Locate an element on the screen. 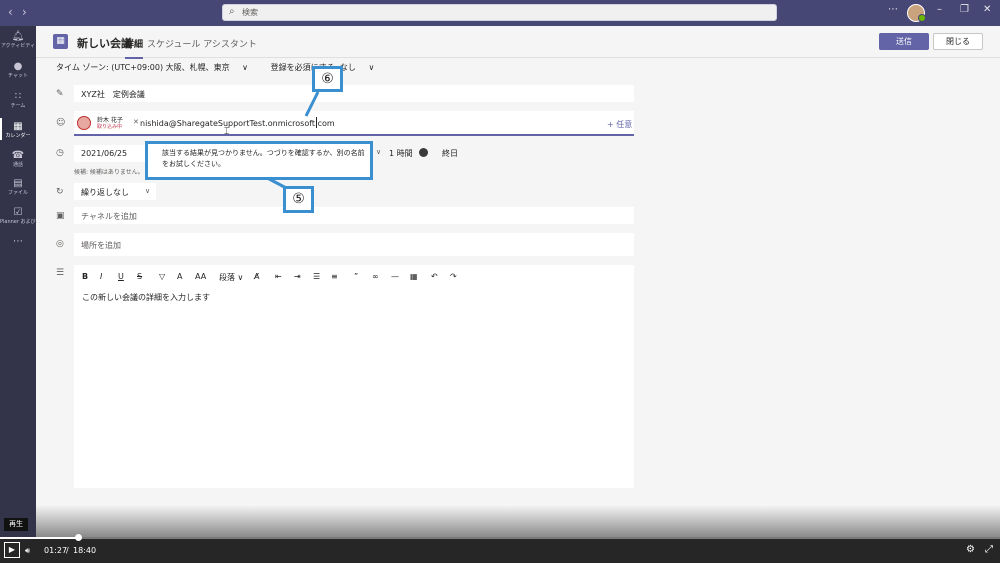 The image size is (1000, 563). annotation-pointers is located at coordinates (287, 141).